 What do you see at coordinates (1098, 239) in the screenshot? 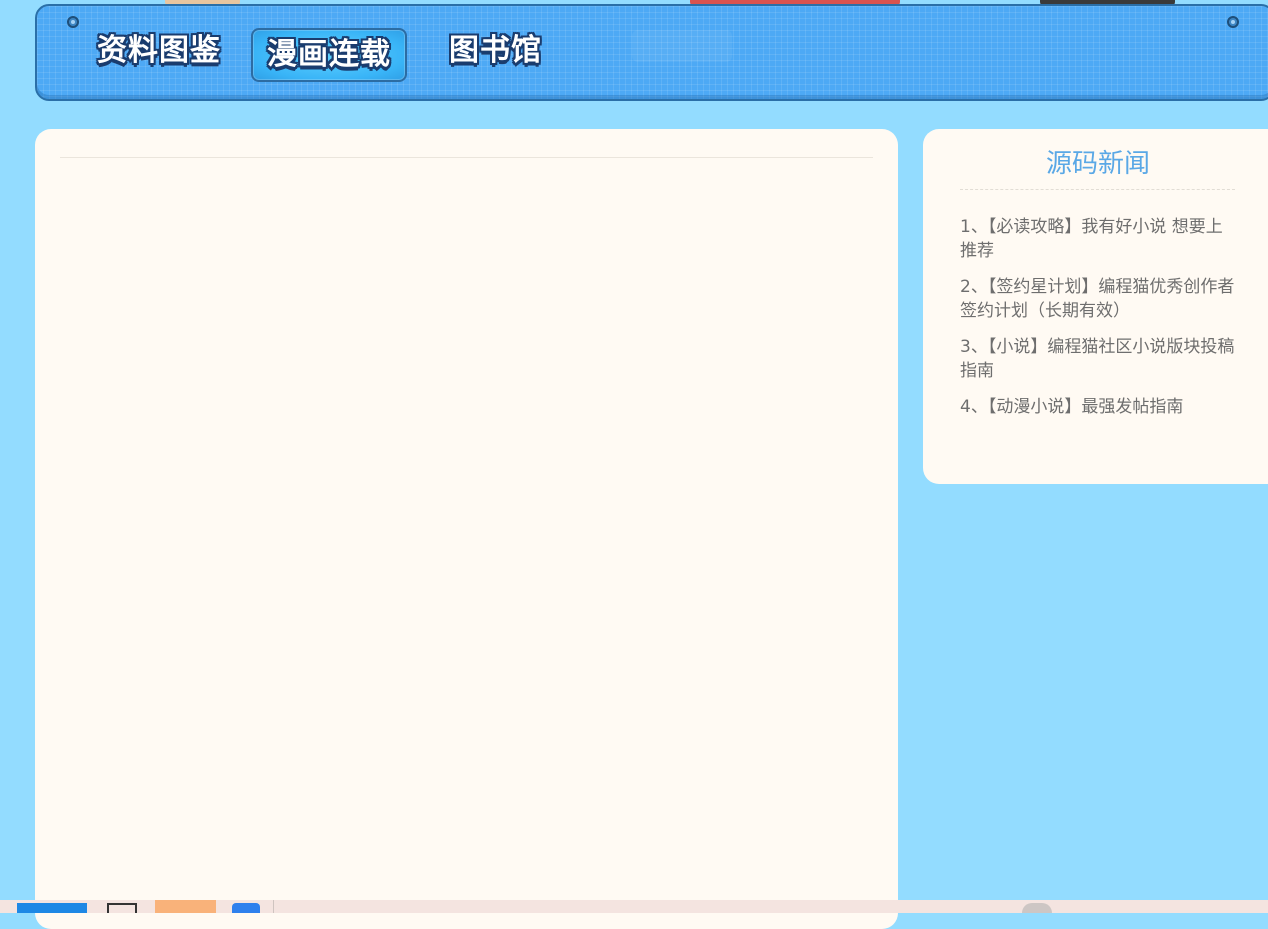
I see `news-item-1: 1、【必读攻略】我有好小说 想要上推荐` at bounding box center [1098, 239].